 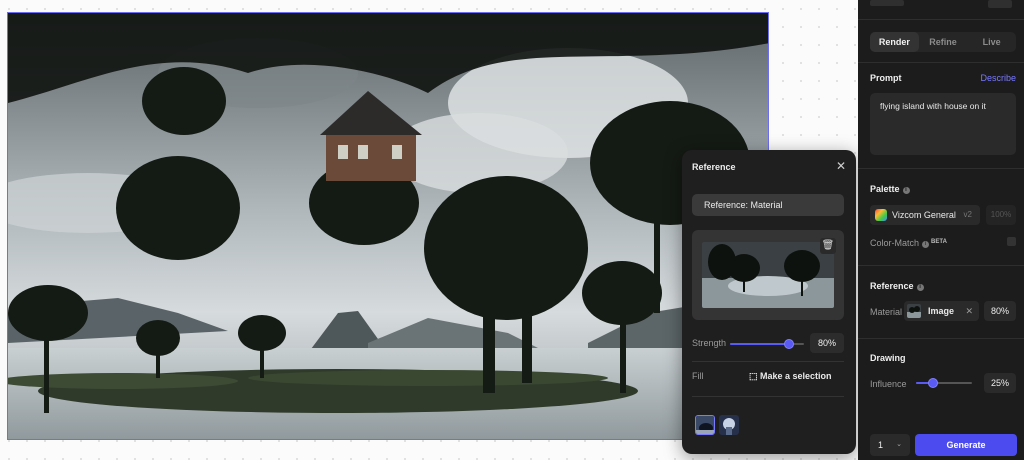 What do you see at coordinates (828, 246) in the screenshot?
I see `trash-icon: 🗑` at bounding box center [828, 246].